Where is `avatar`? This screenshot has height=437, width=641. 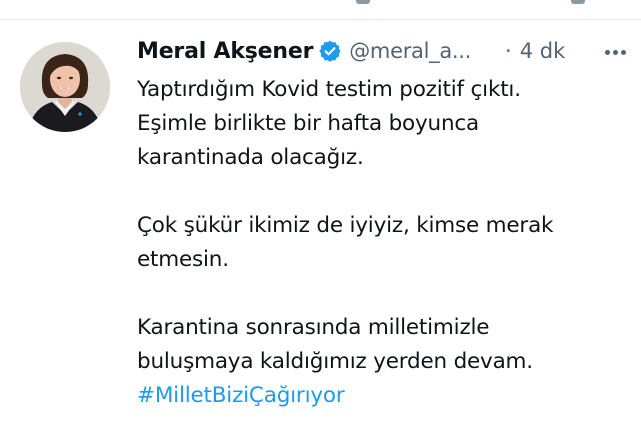 avatar is located at coordinates (65, 87).